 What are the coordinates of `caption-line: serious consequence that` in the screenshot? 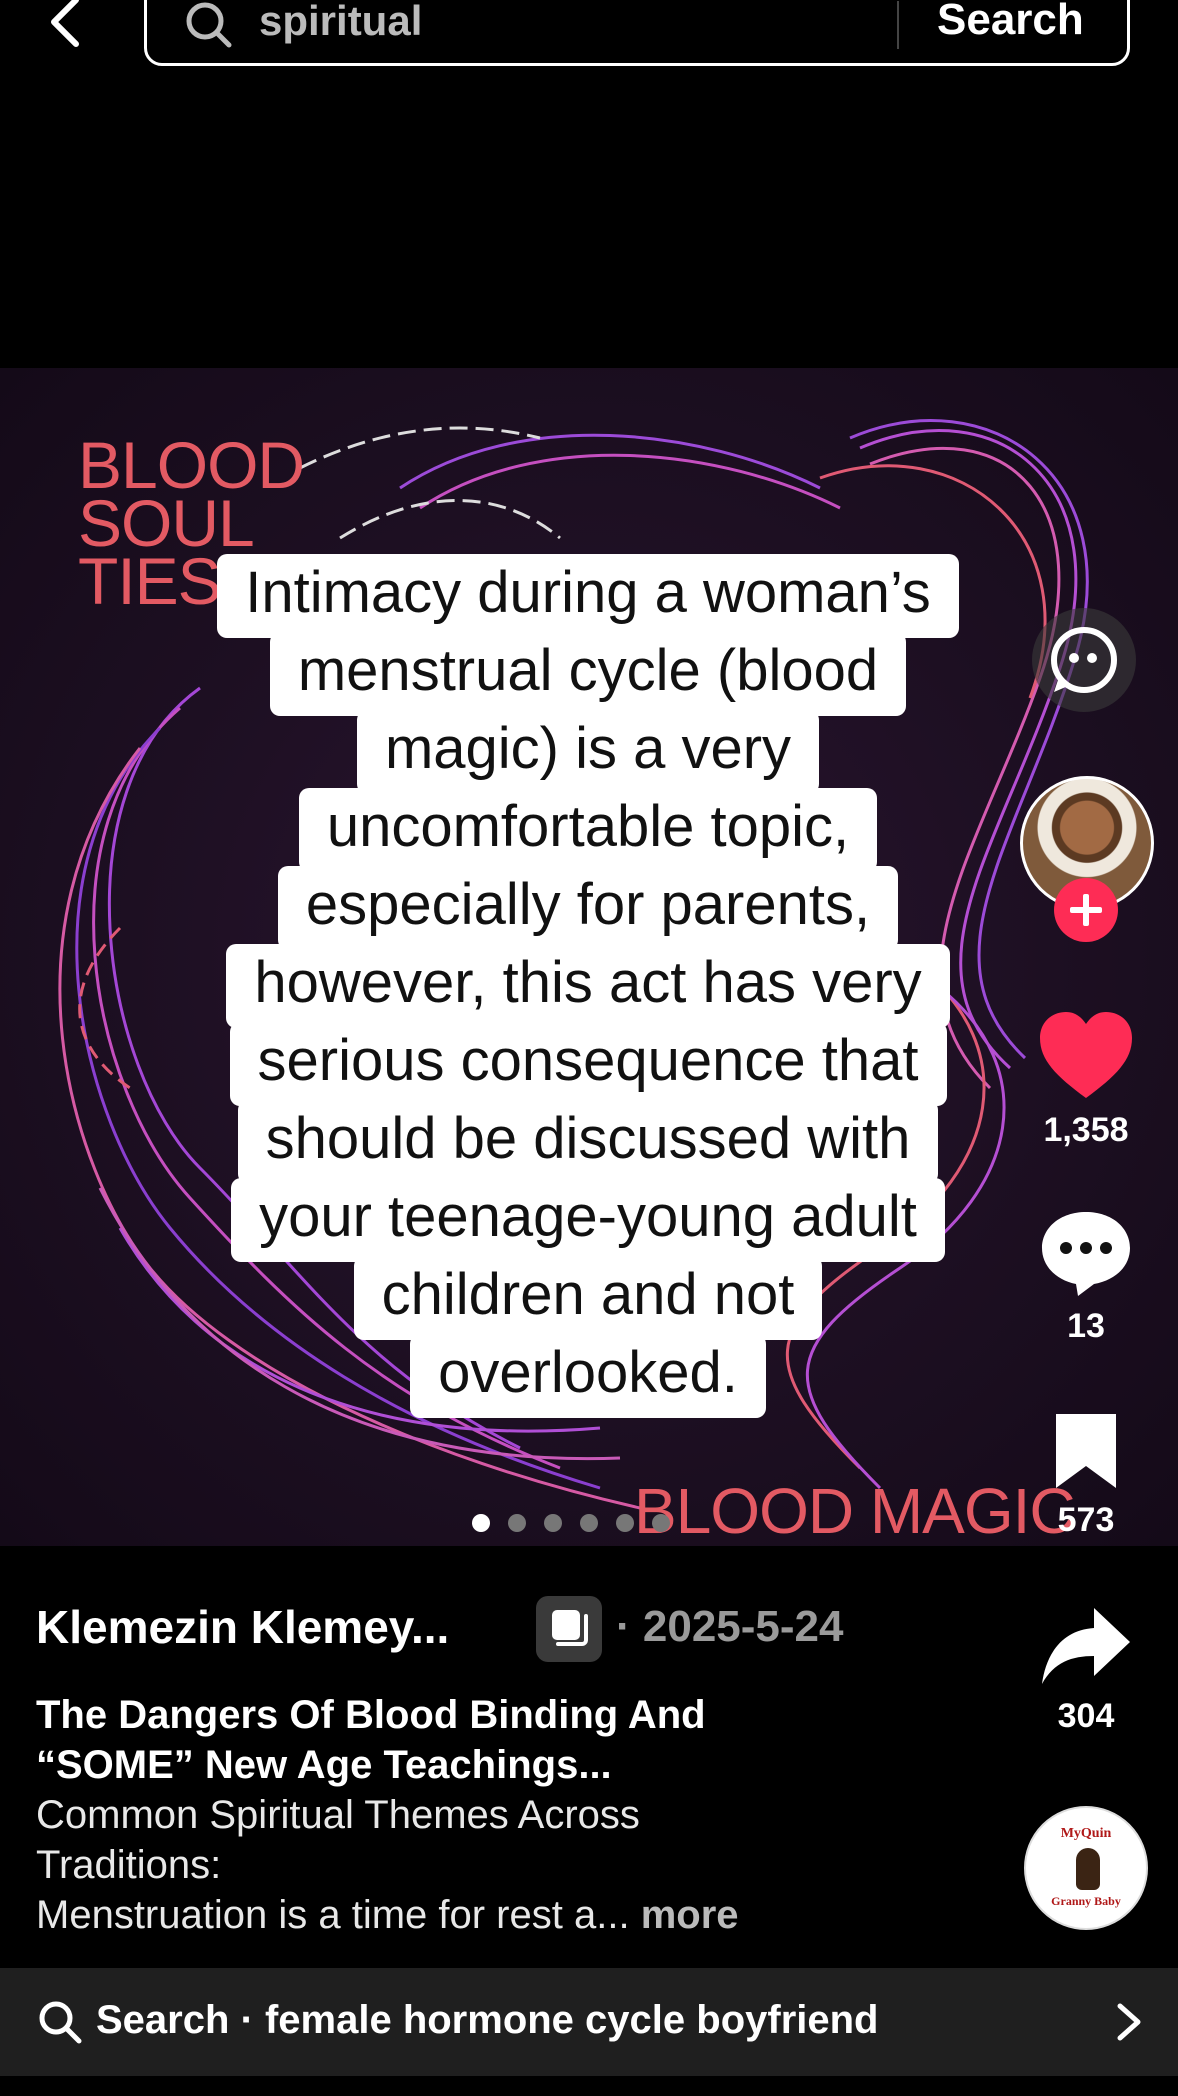 It's located at (588, 1064).